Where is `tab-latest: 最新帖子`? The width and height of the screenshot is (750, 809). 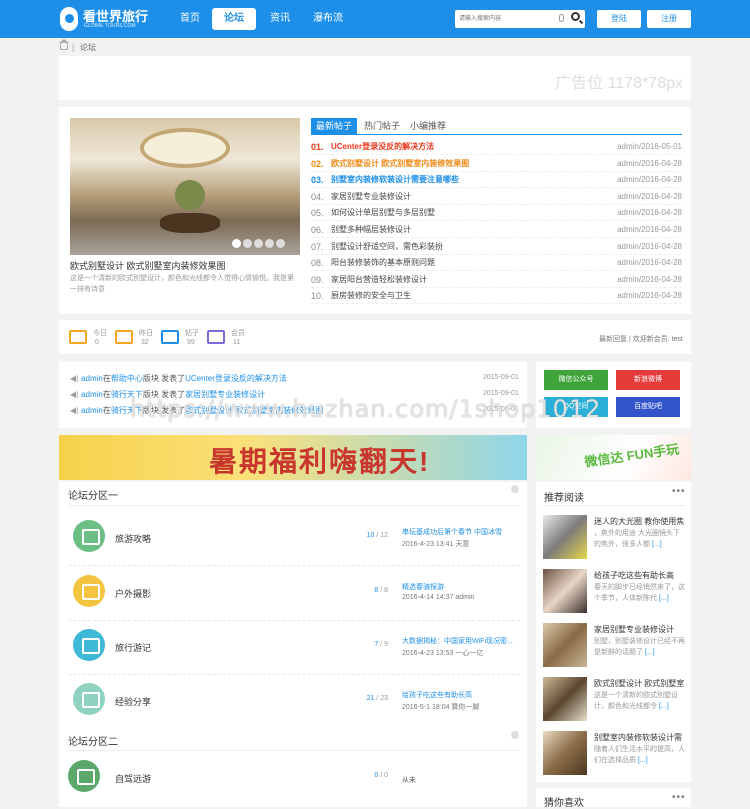 tab-latest: 最新帖子 is located at coordinates (334, 126).